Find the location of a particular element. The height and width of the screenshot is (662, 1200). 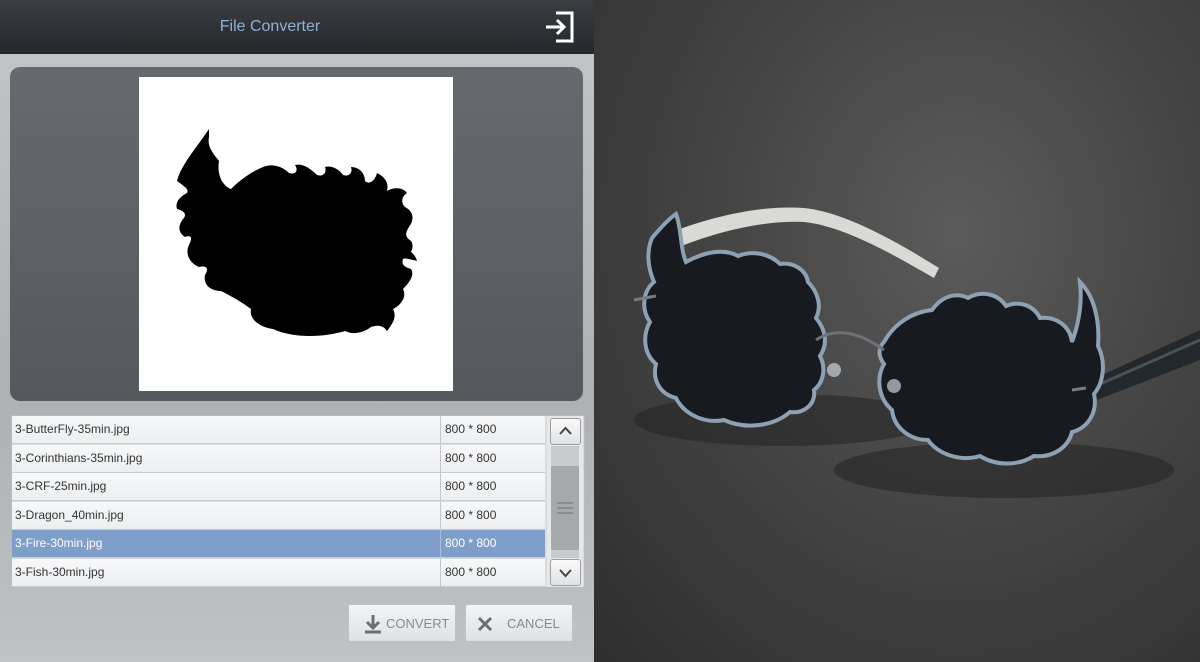

scroll-up-button is located at coordinates (565, 431).